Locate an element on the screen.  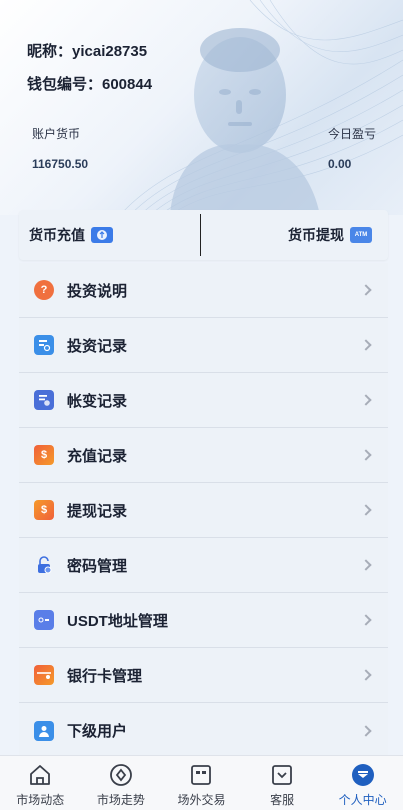
menu-item-withdraw-records: $ 提现记录 is located at coordinates (203, 510).